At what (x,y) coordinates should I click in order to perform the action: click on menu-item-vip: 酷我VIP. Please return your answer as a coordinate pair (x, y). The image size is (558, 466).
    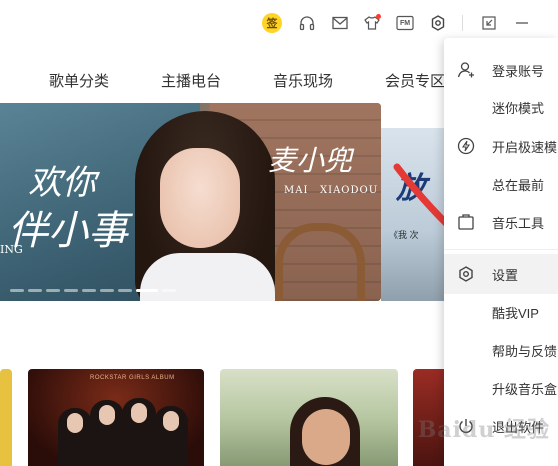
    Looking at the image, I should click on (501, 312).